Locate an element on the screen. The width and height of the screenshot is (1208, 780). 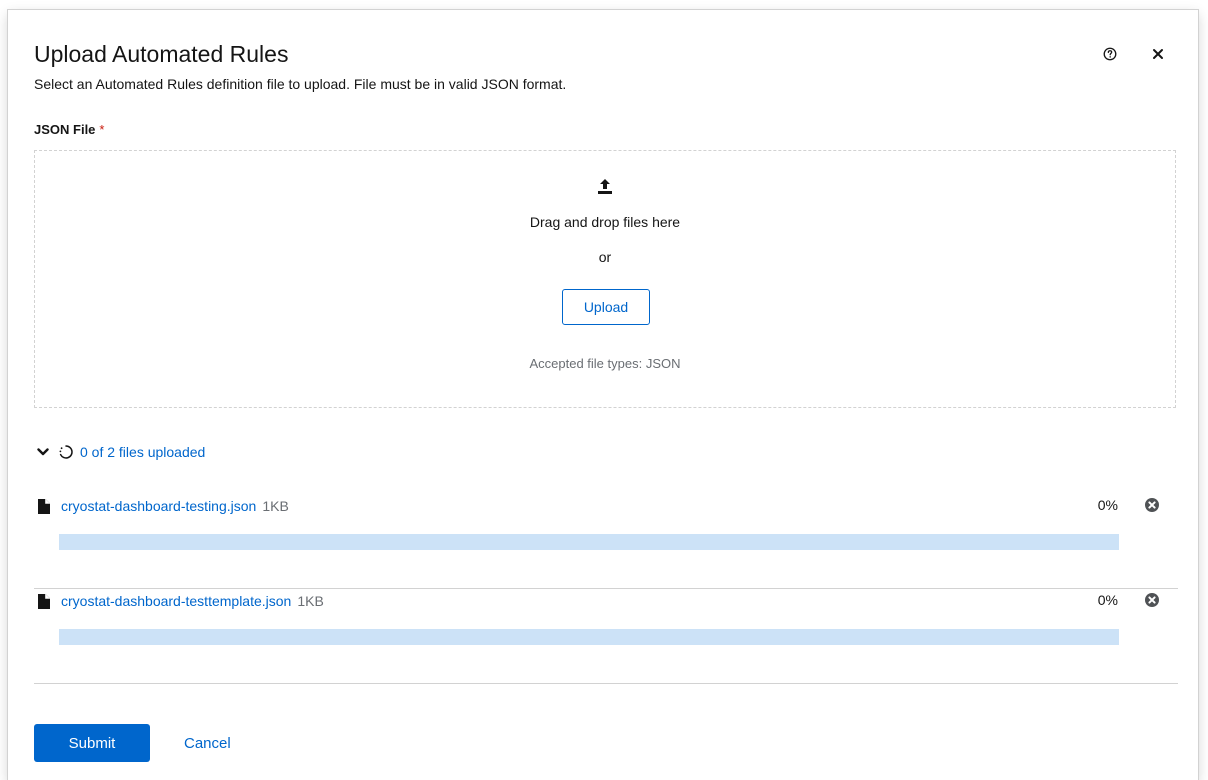
upload-icon is located at coordinates (605, 186).